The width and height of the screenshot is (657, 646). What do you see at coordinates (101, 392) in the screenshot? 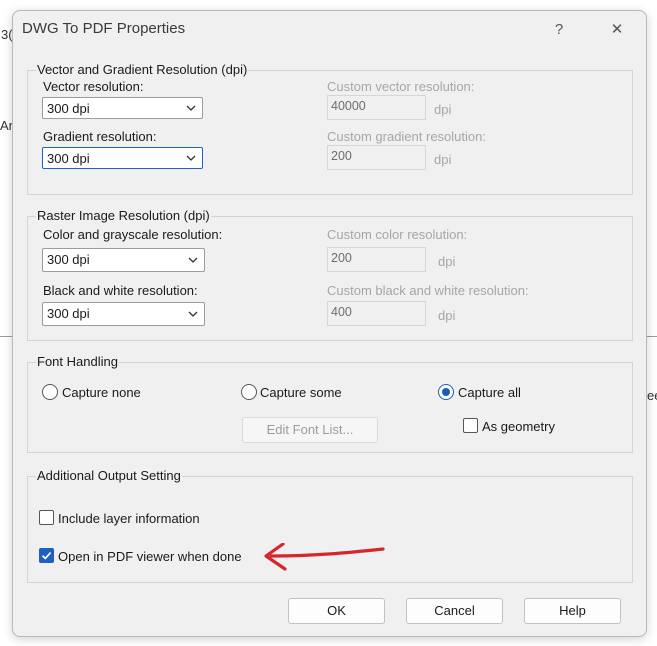
I see `capture-none-label: Capture none` at bounding box center [101, 392].